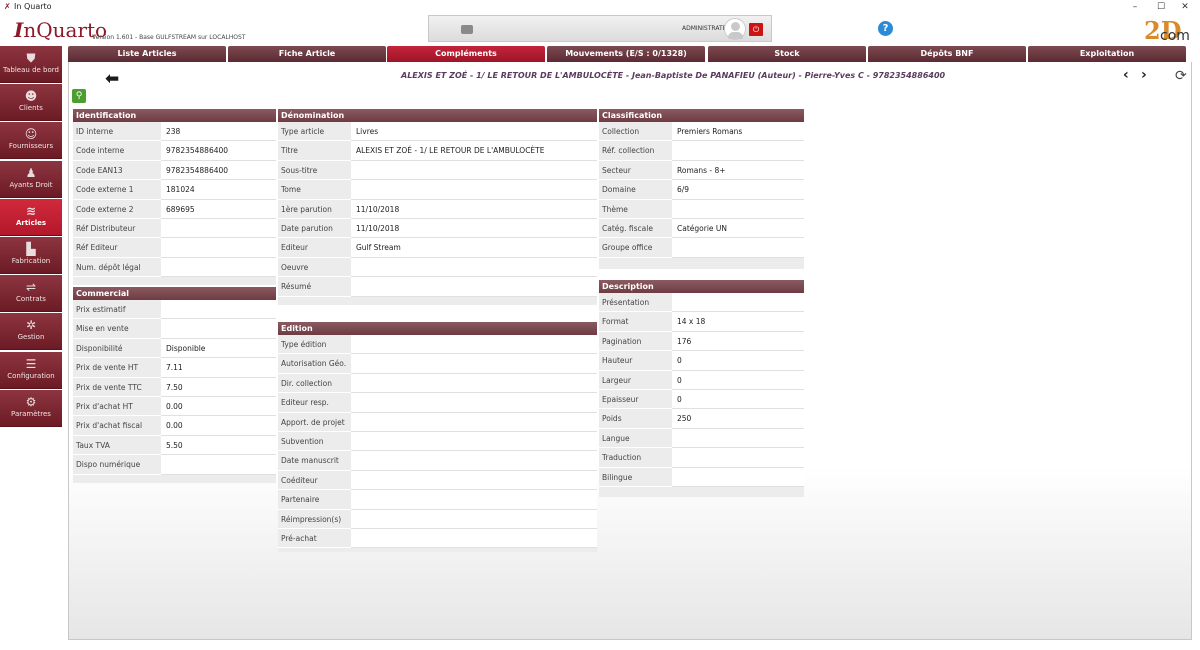 The width and height of the screenshot is (1200, 650). Describe the element at coordinates (314, 248) in the screenshot. I see `field-label: Editeur` at that location.